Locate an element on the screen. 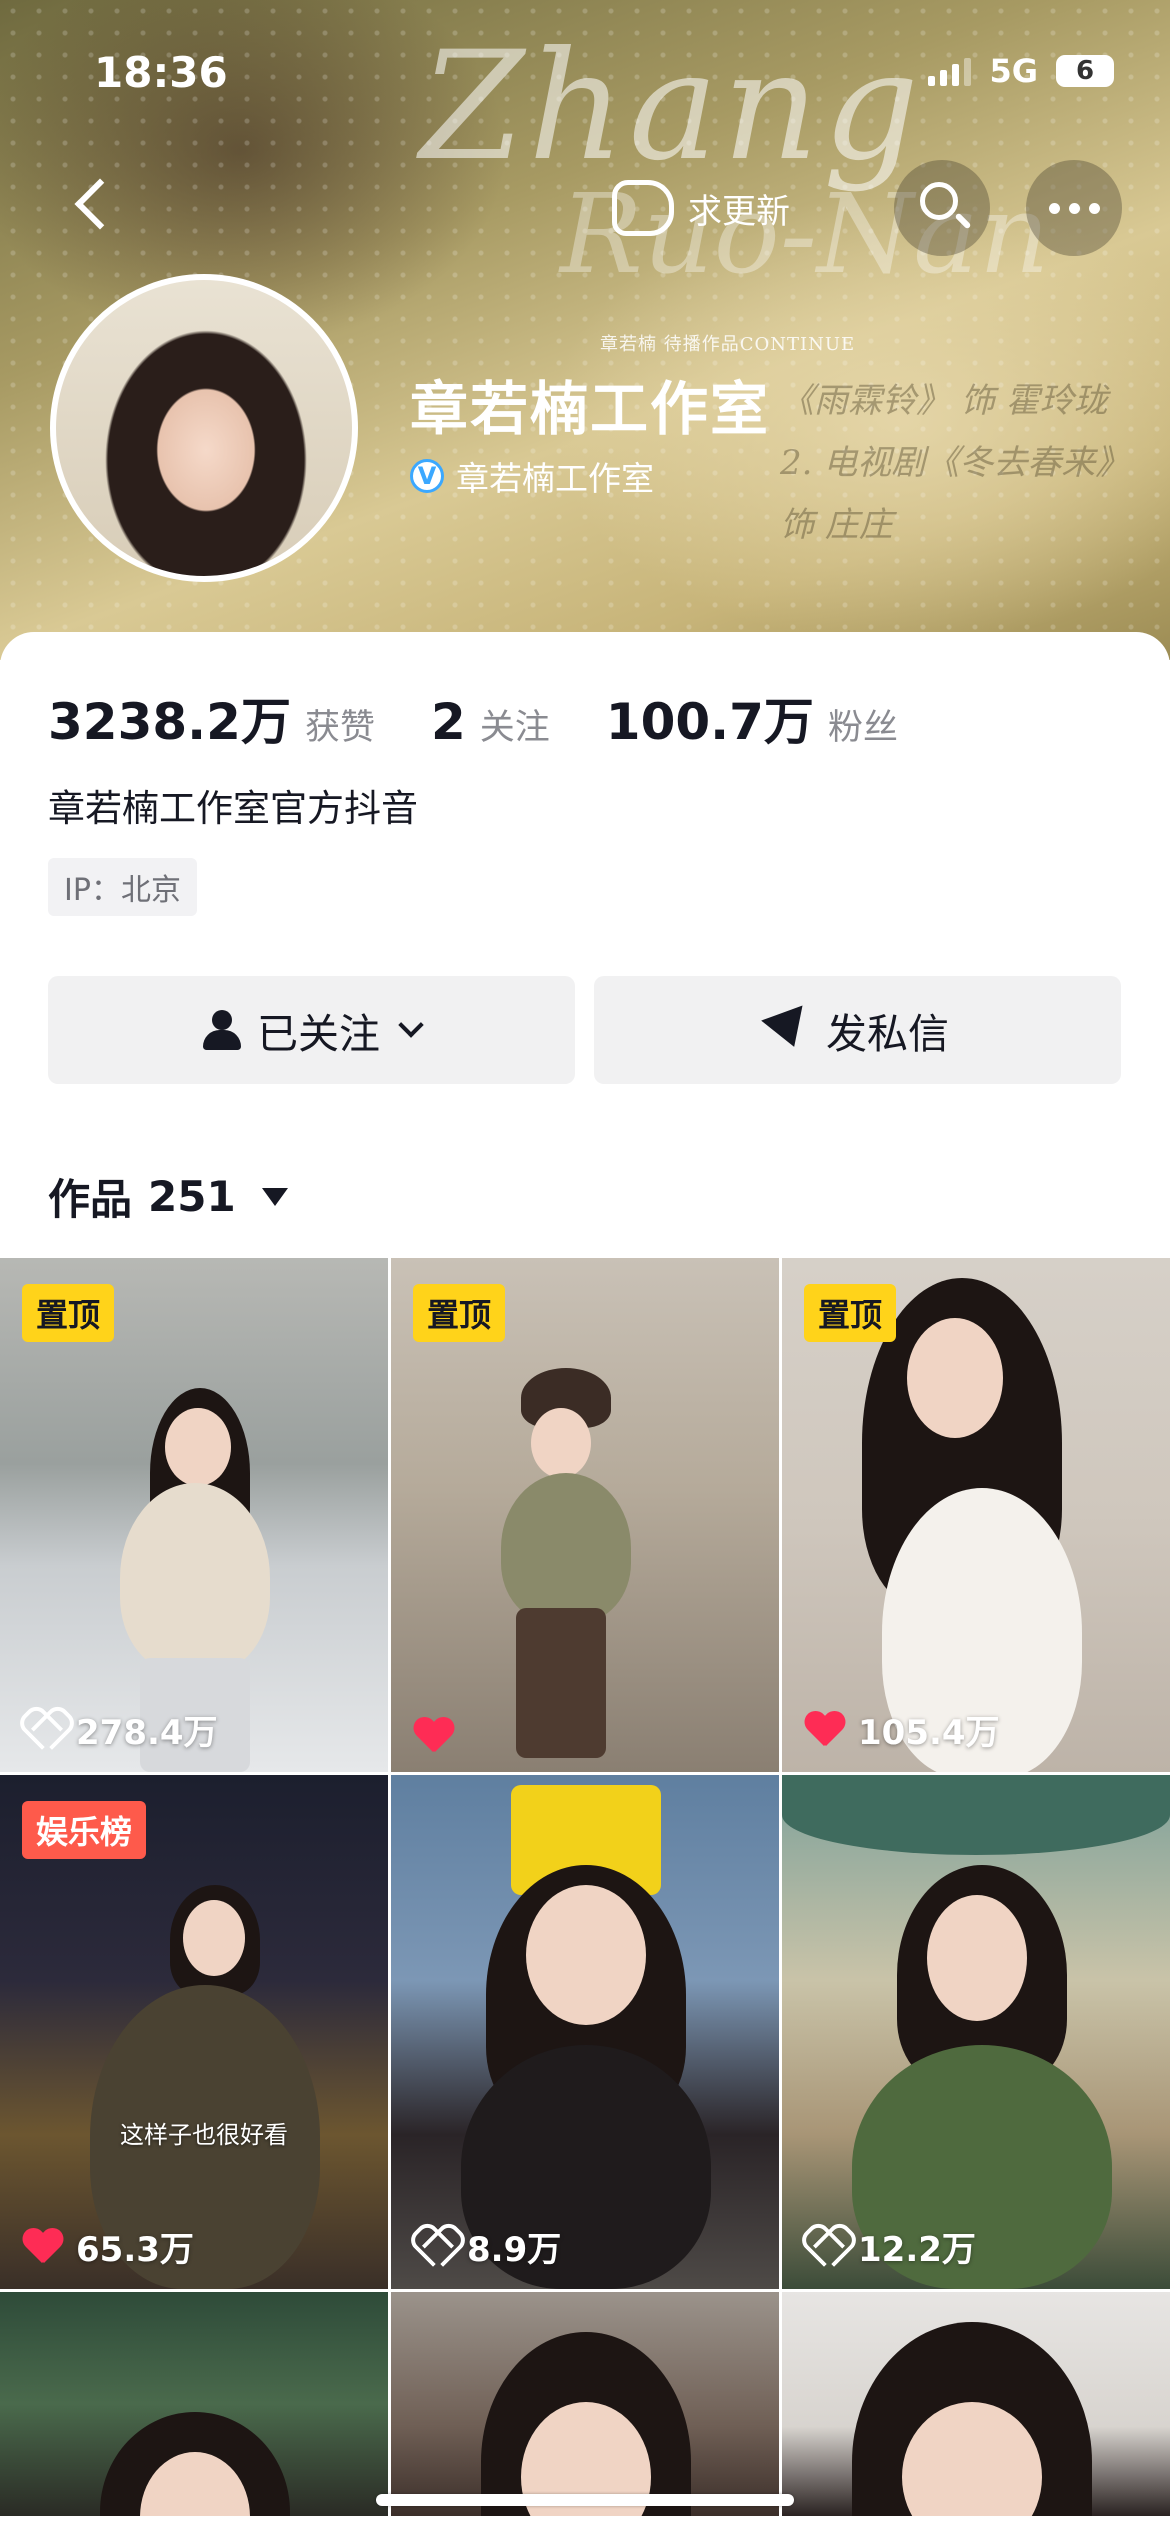  entertainment-chart-badge: 娱乐榜 is located at coordinates (84, 1830).